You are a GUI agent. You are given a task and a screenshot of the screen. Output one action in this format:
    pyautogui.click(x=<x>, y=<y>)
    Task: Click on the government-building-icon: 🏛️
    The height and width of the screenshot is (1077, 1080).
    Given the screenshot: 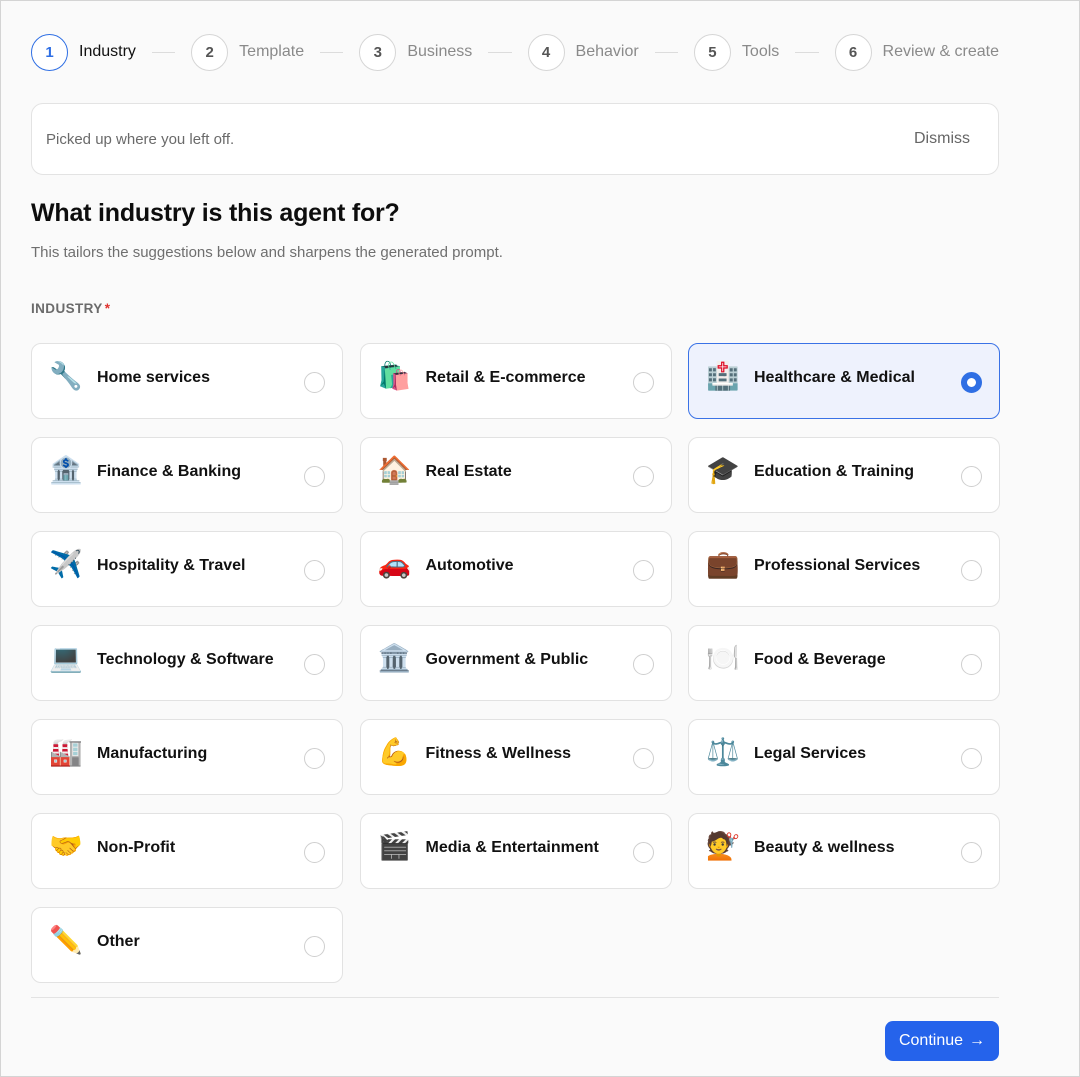 What is the action you would take?
    pyautogui.click(x=394, y=658)
    